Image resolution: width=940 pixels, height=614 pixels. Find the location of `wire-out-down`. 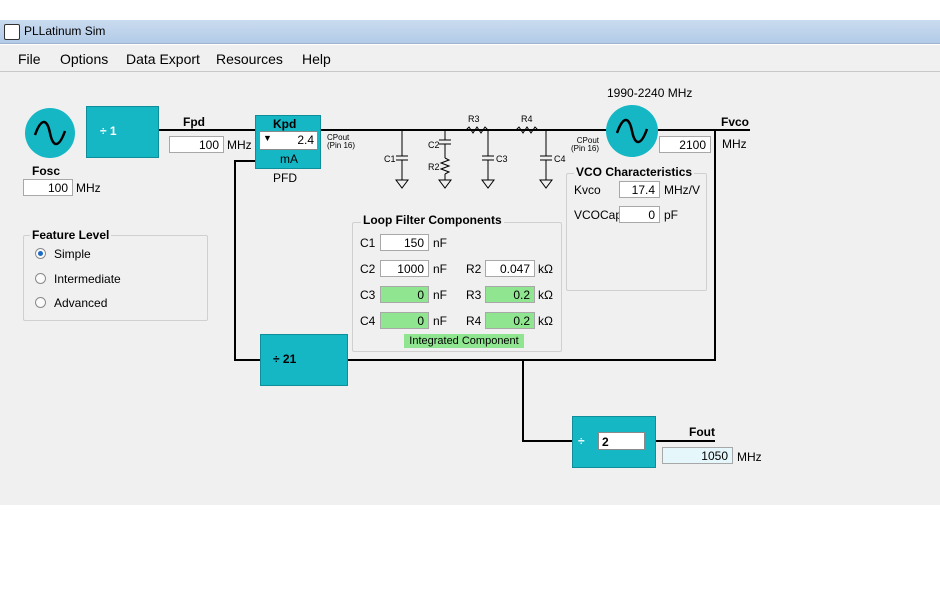

wire-out-down is located at coordinates (523, 400).